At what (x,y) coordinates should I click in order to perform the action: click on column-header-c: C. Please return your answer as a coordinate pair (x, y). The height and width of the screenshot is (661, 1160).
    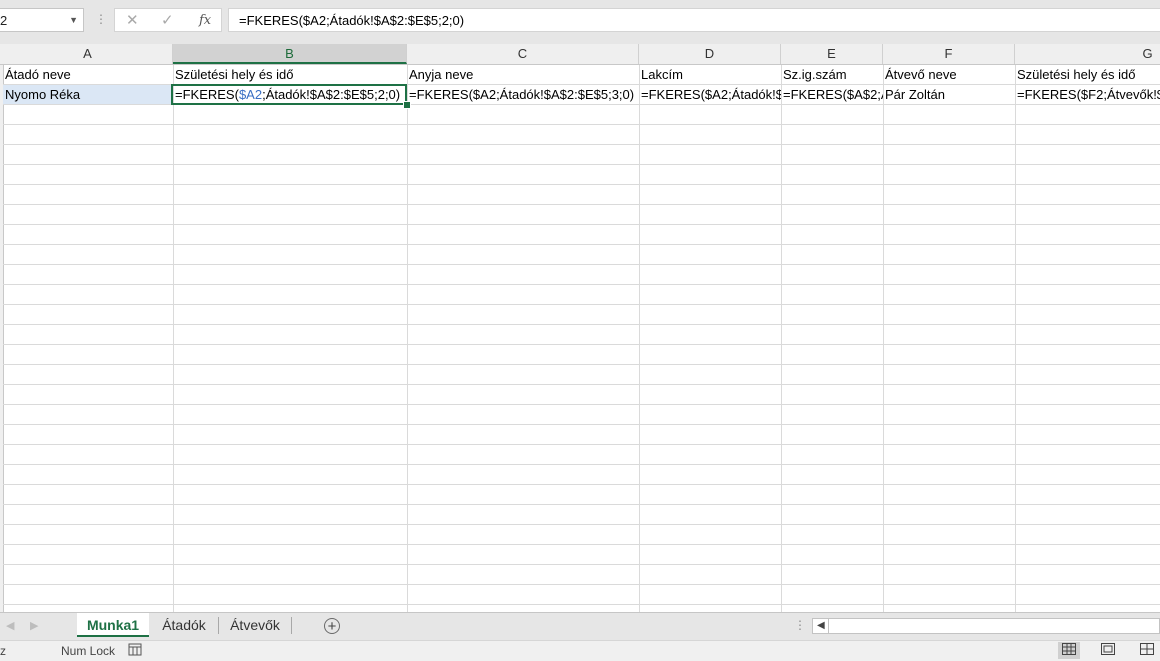
    Looking at the image, I should click on (523, 54).